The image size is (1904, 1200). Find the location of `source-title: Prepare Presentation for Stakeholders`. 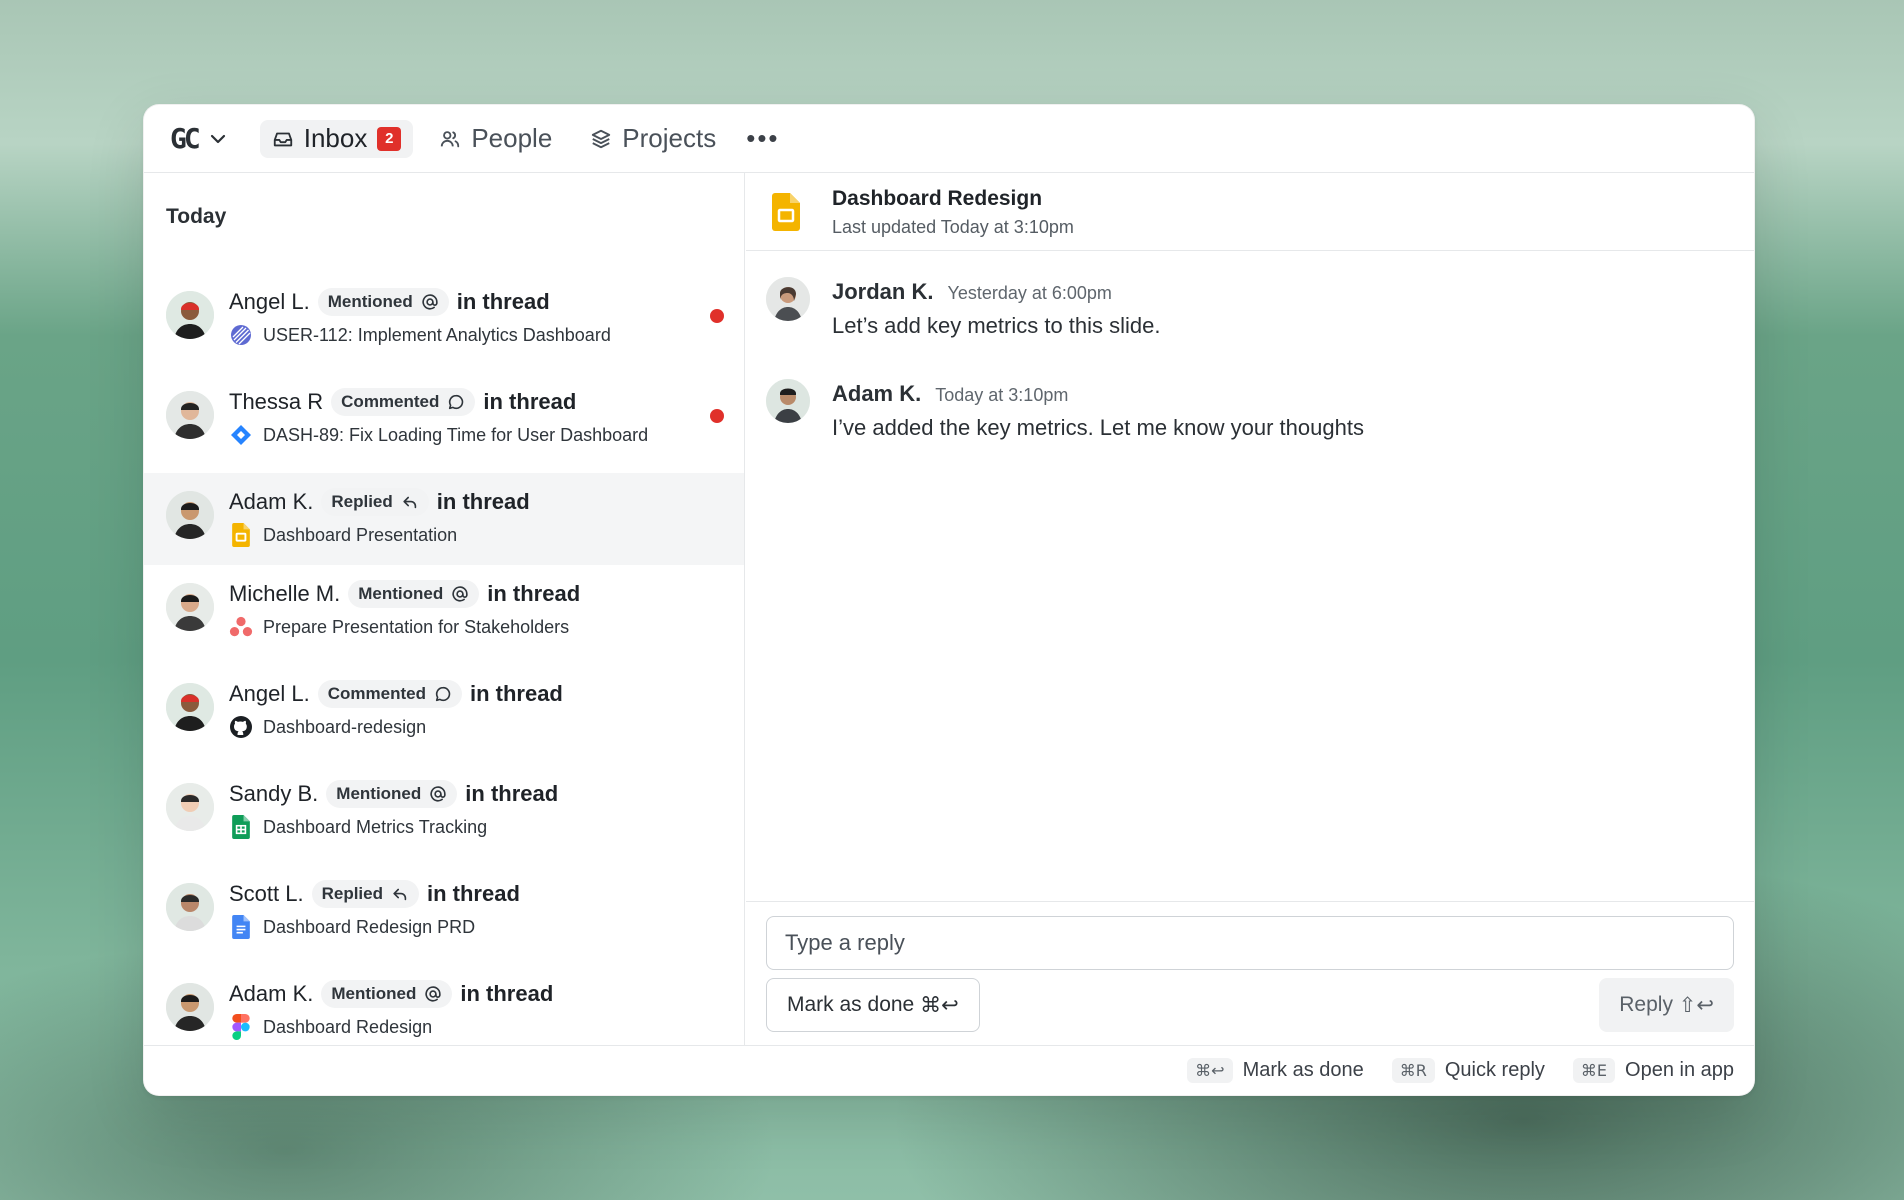

source-title: Prepare Presentation for Stakeholders is located at coordinates (416, 626).